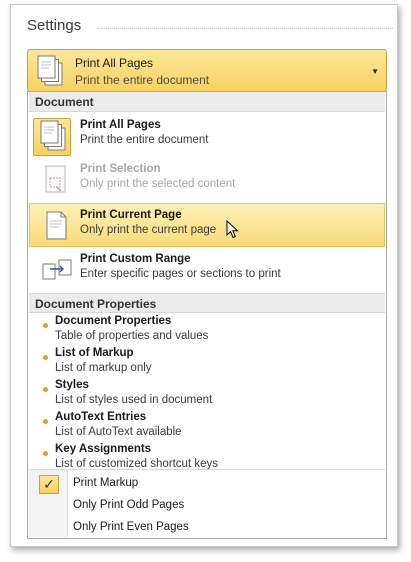 Image resolution: width=411 pixels, height=562 pixels. Describe the element at coordinates (101, 417) in the screenshot. I see `item-title: AutoText Entries` at that location.